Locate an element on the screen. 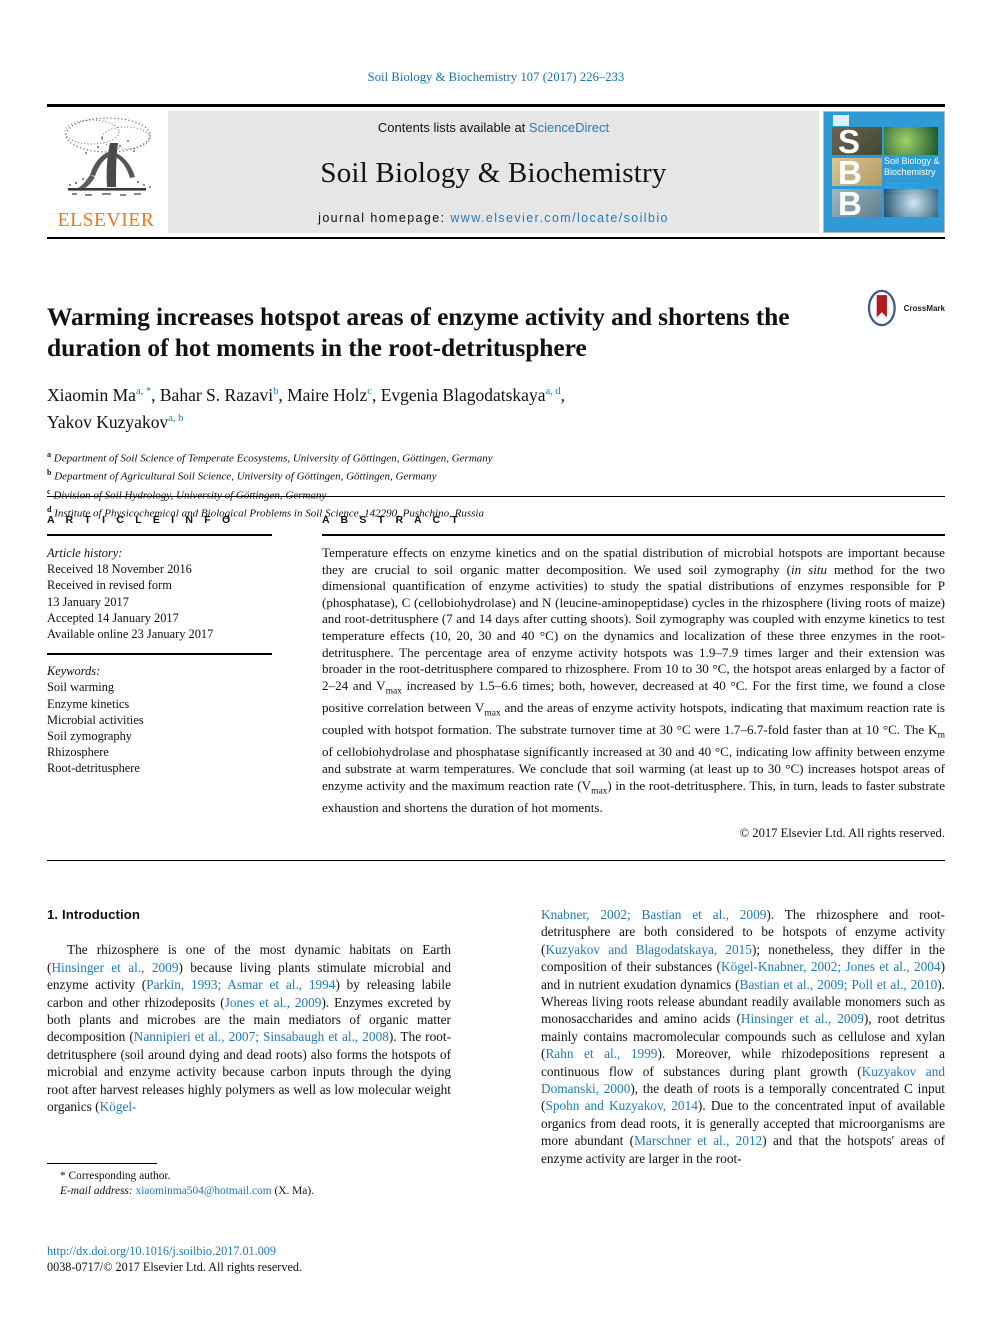  author-name: Yakov Kuzyakov is located at coordinates (108, 421).